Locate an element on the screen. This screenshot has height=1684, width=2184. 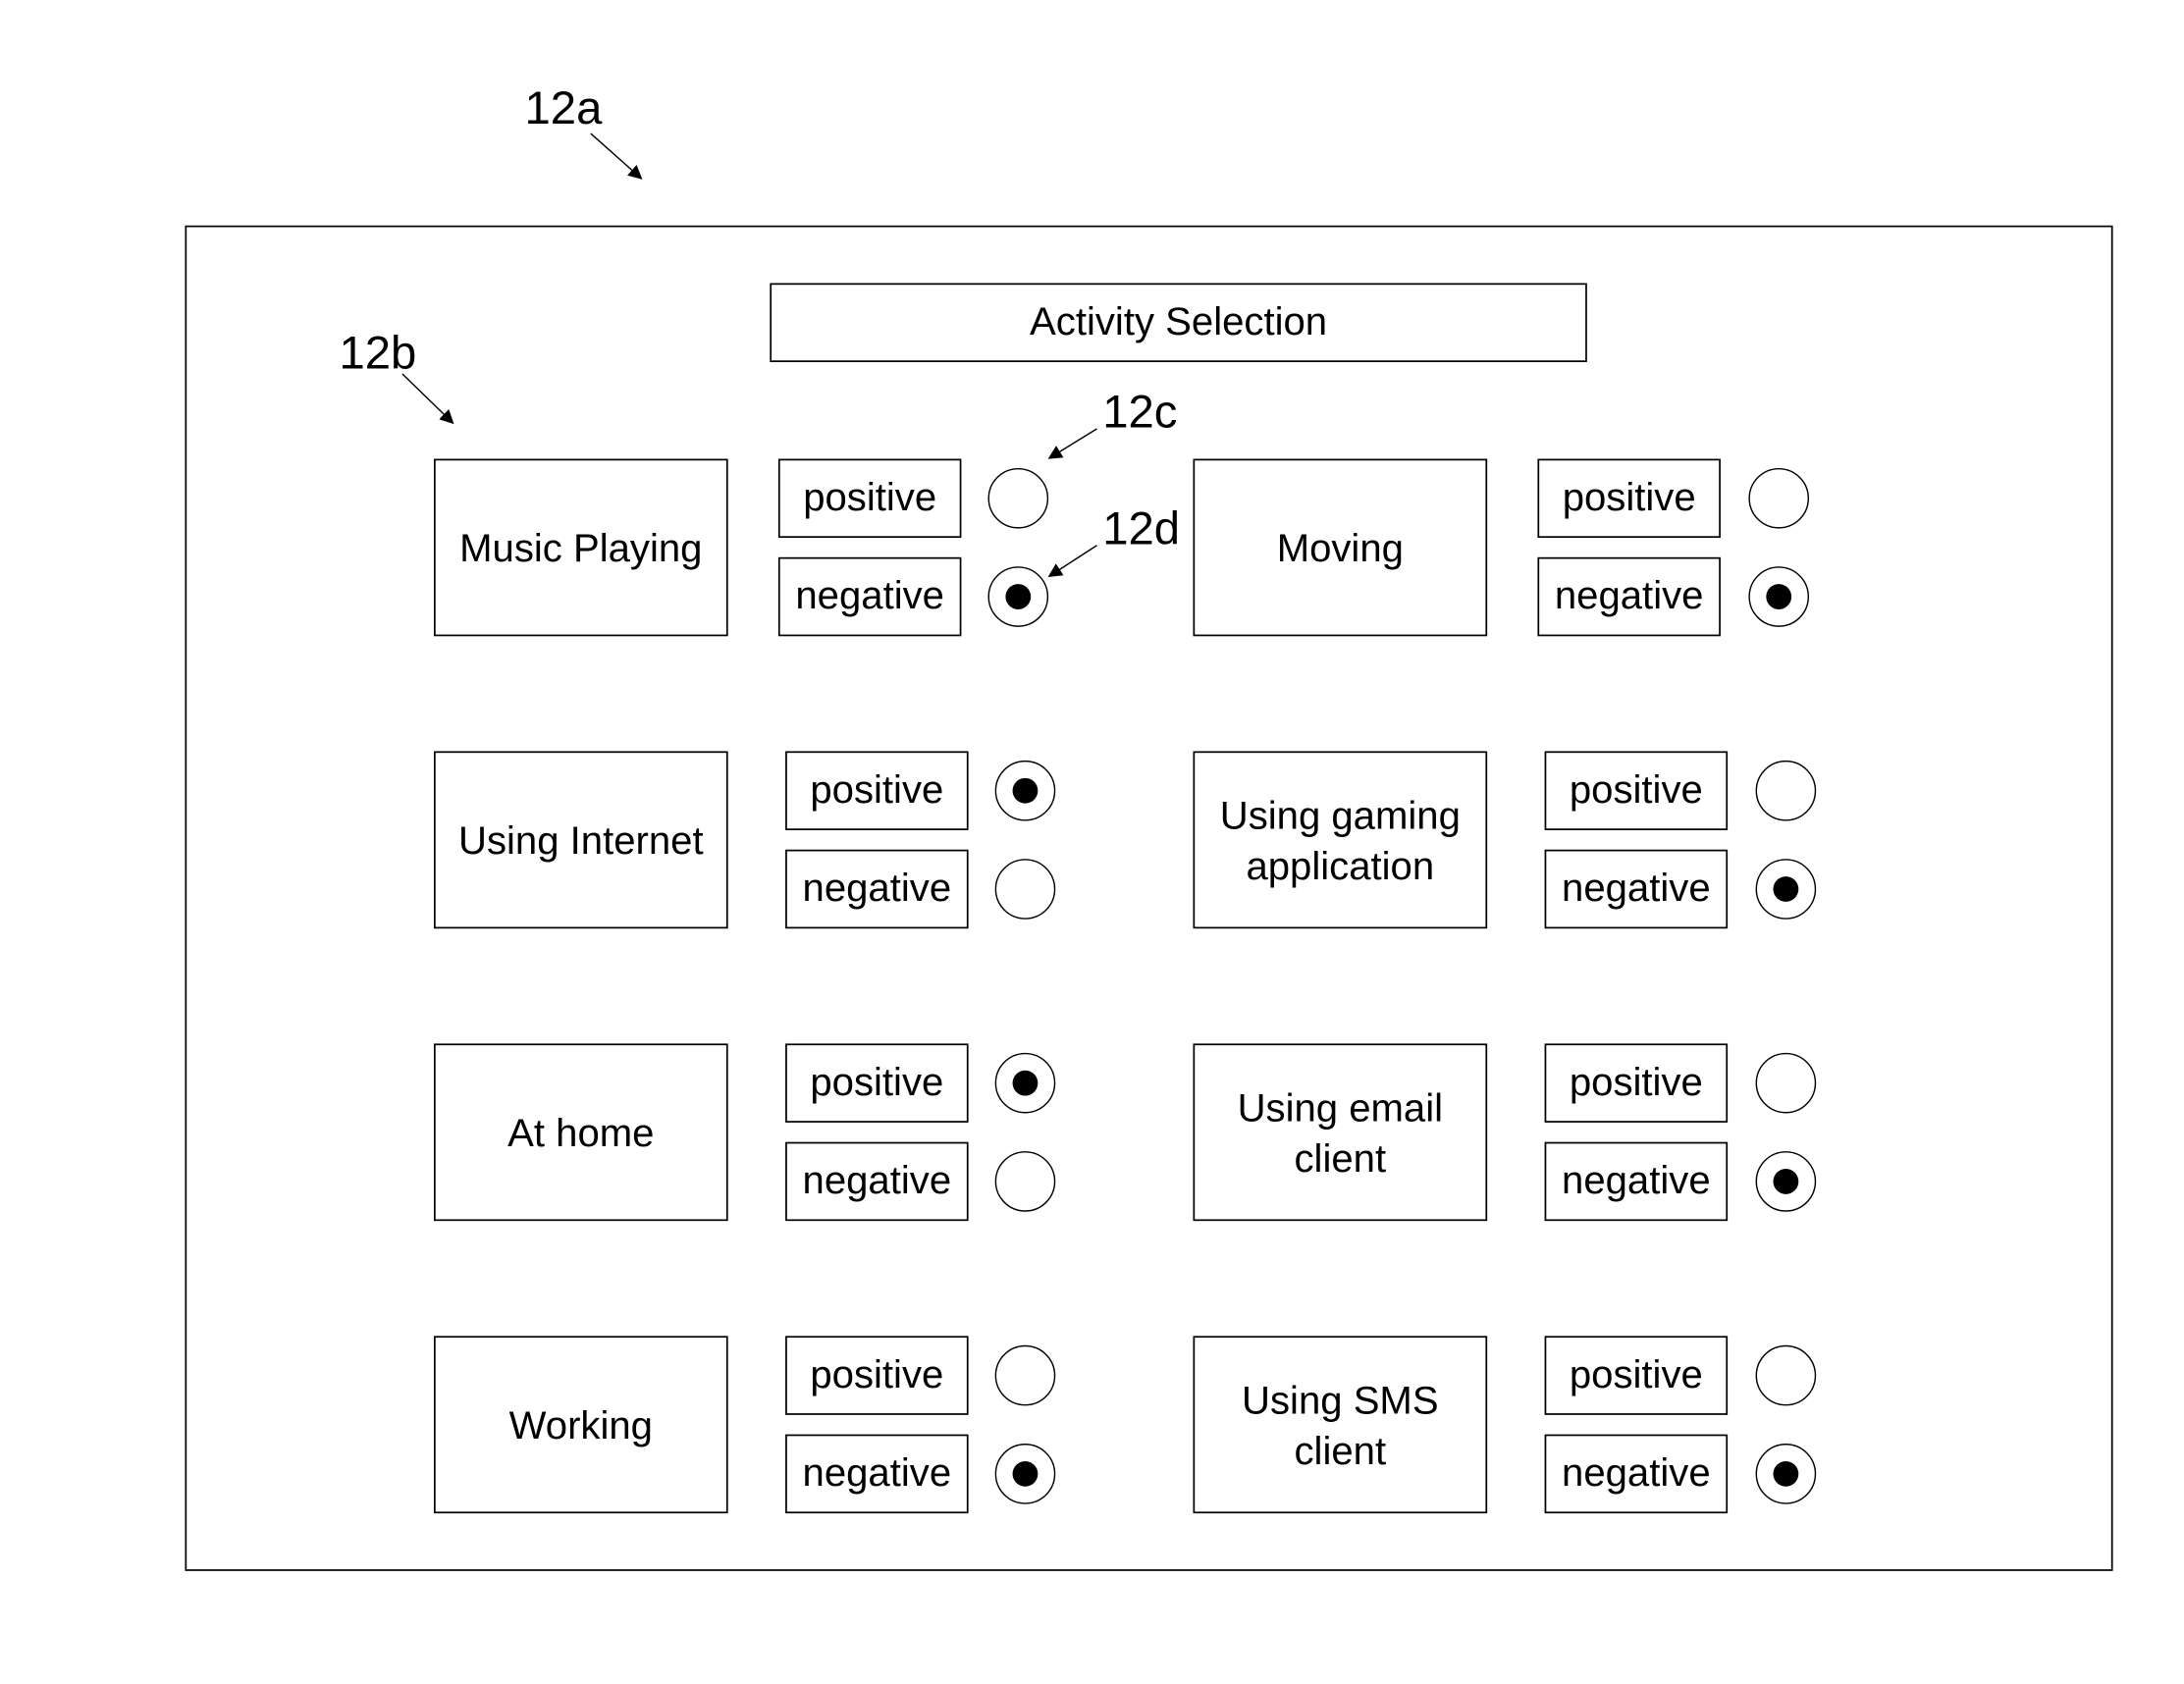
activity-label: Using gaming is located at coordinates (1340, 815).